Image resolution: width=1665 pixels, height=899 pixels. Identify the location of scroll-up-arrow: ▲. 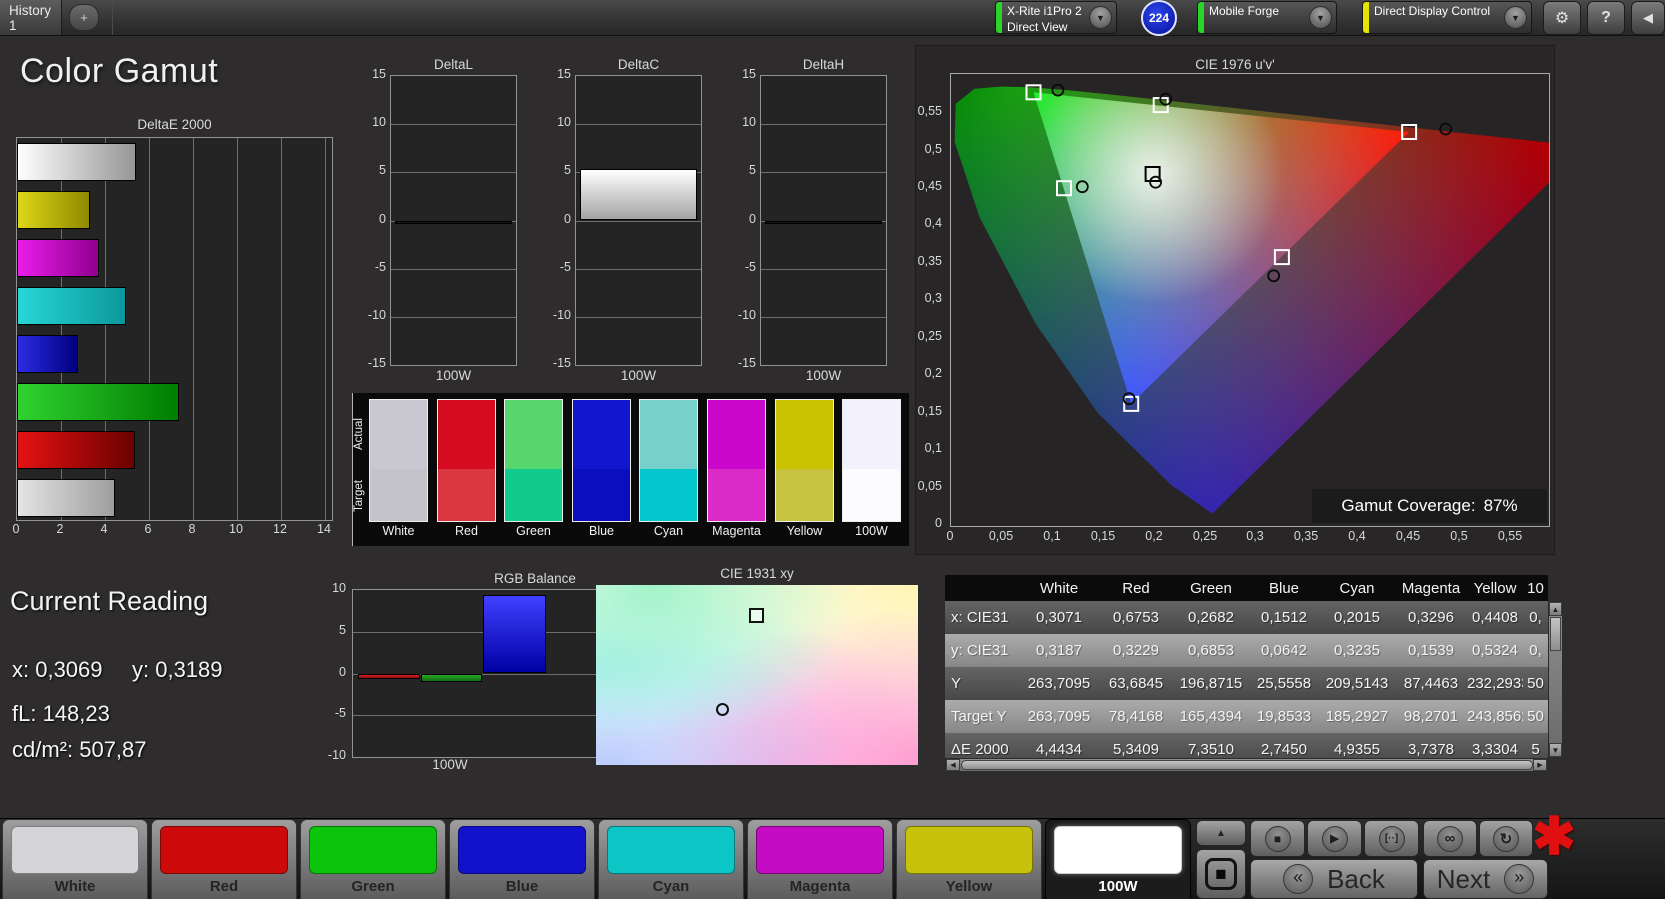
(1555, 609).